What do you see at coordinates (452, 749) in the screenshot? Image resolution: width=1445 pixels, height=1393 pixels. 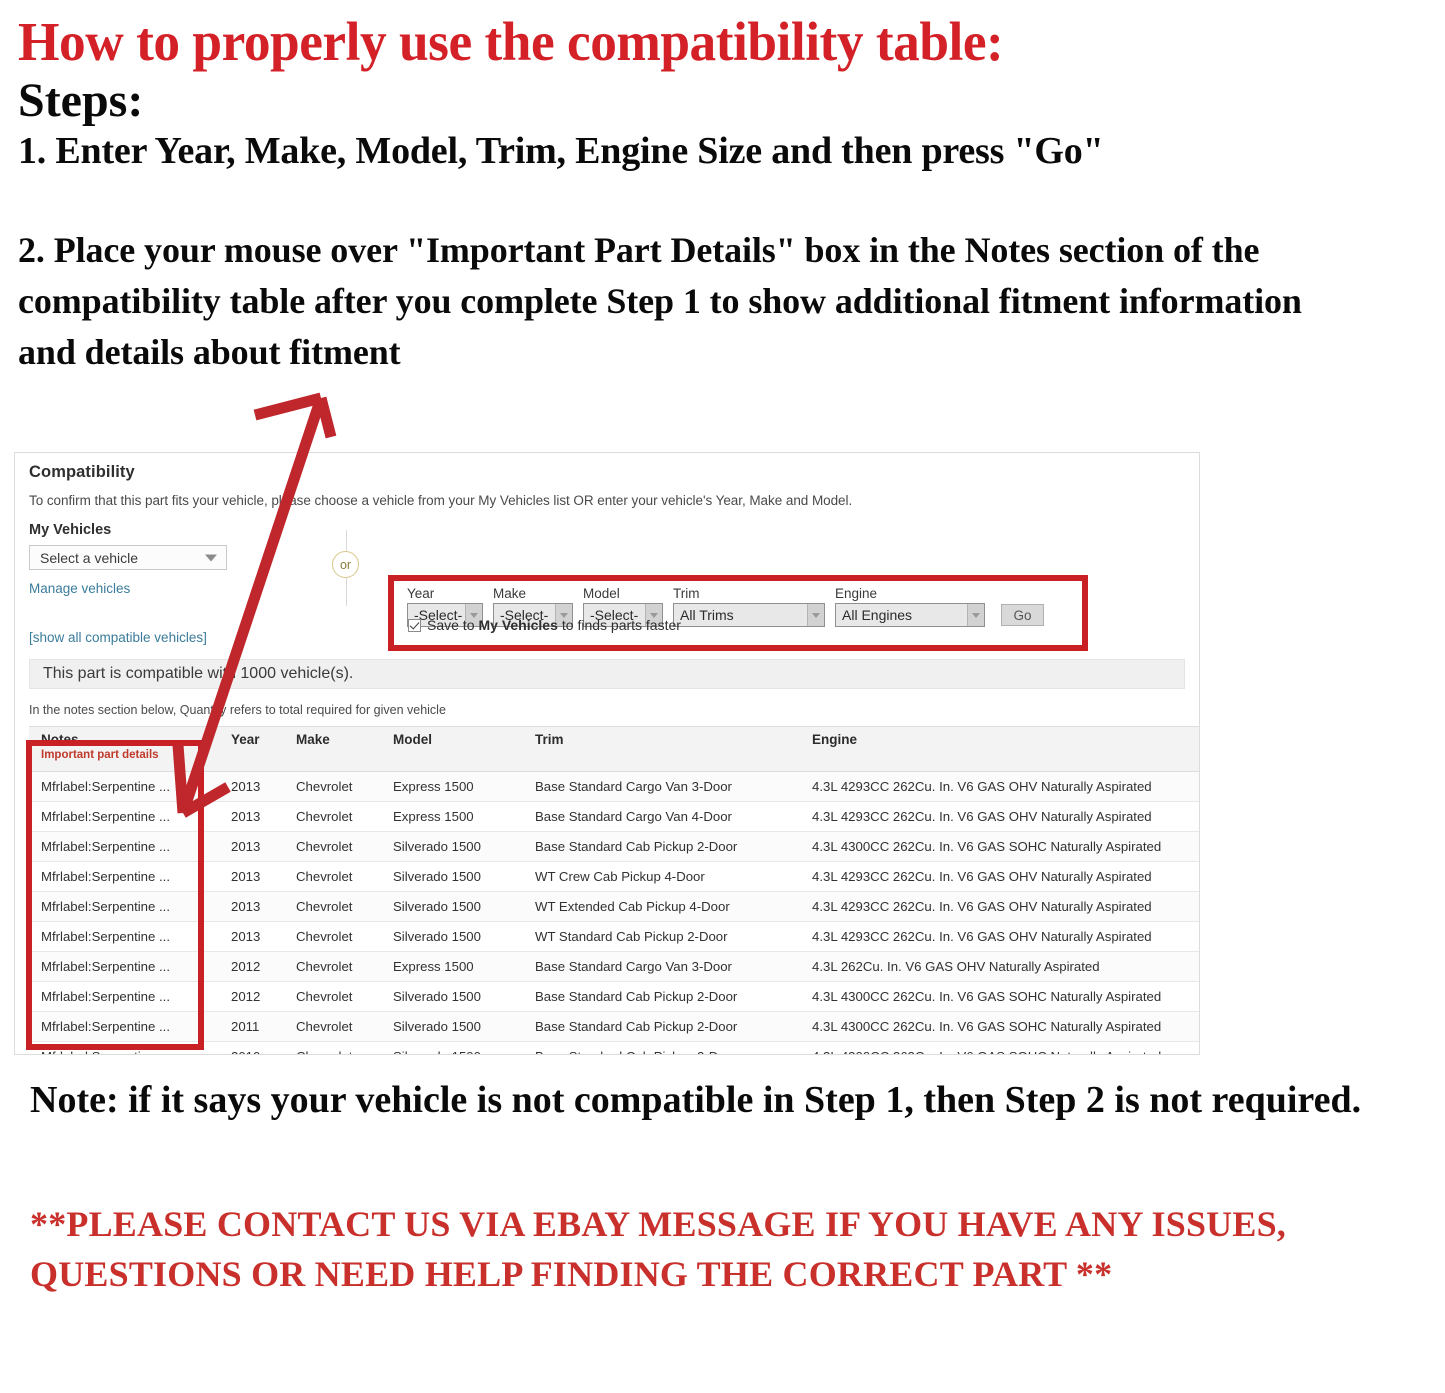 I see `col-header-model: Model` at bounding box center [452, 749].